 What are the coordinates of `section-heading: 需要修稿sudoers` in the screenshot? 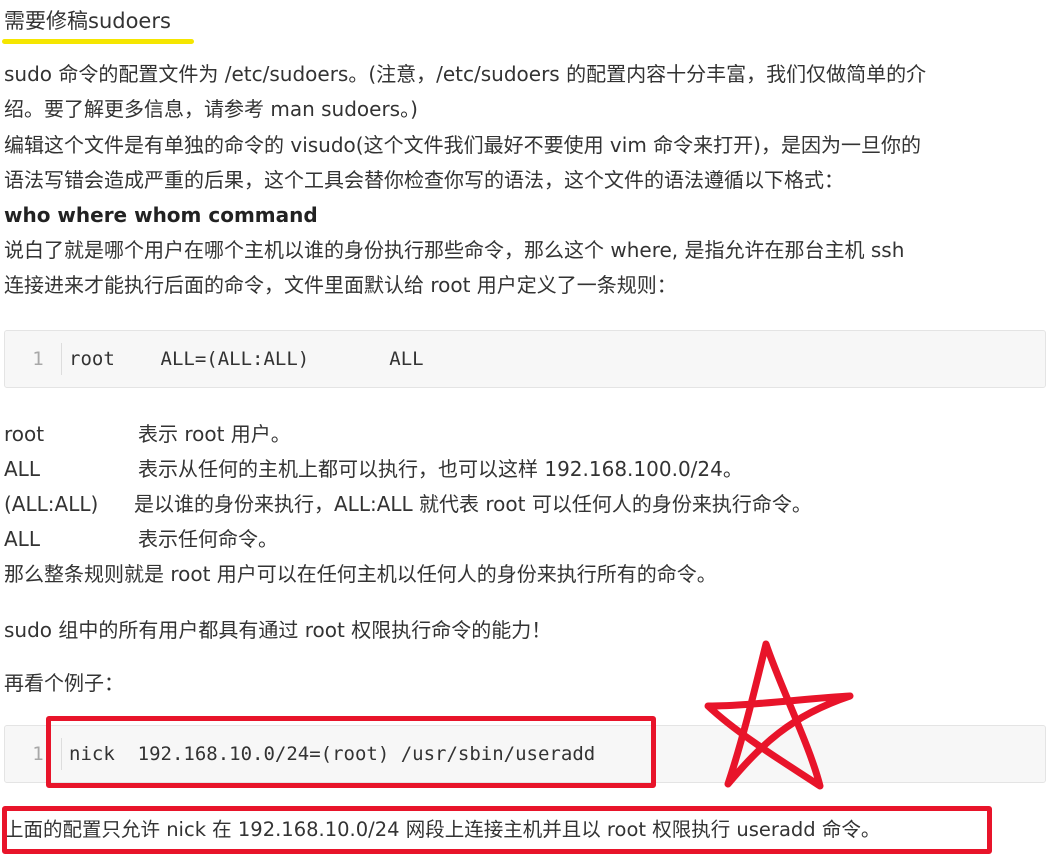 It's located at (87, 21).